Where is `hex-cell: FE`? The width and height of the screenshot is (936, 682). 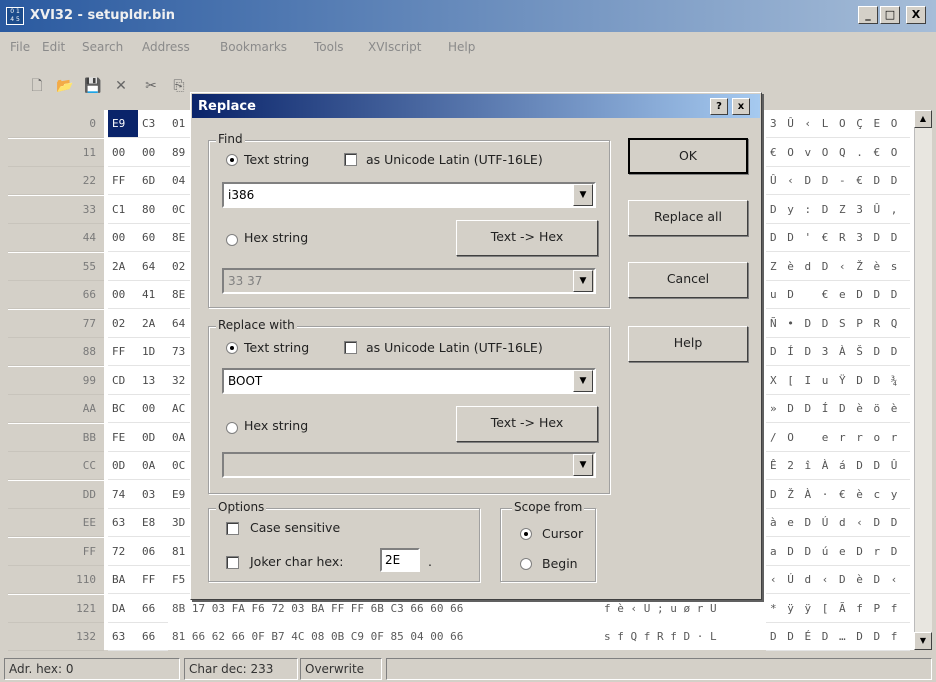 hex-cell: FE is located at coordinates (123, 438).